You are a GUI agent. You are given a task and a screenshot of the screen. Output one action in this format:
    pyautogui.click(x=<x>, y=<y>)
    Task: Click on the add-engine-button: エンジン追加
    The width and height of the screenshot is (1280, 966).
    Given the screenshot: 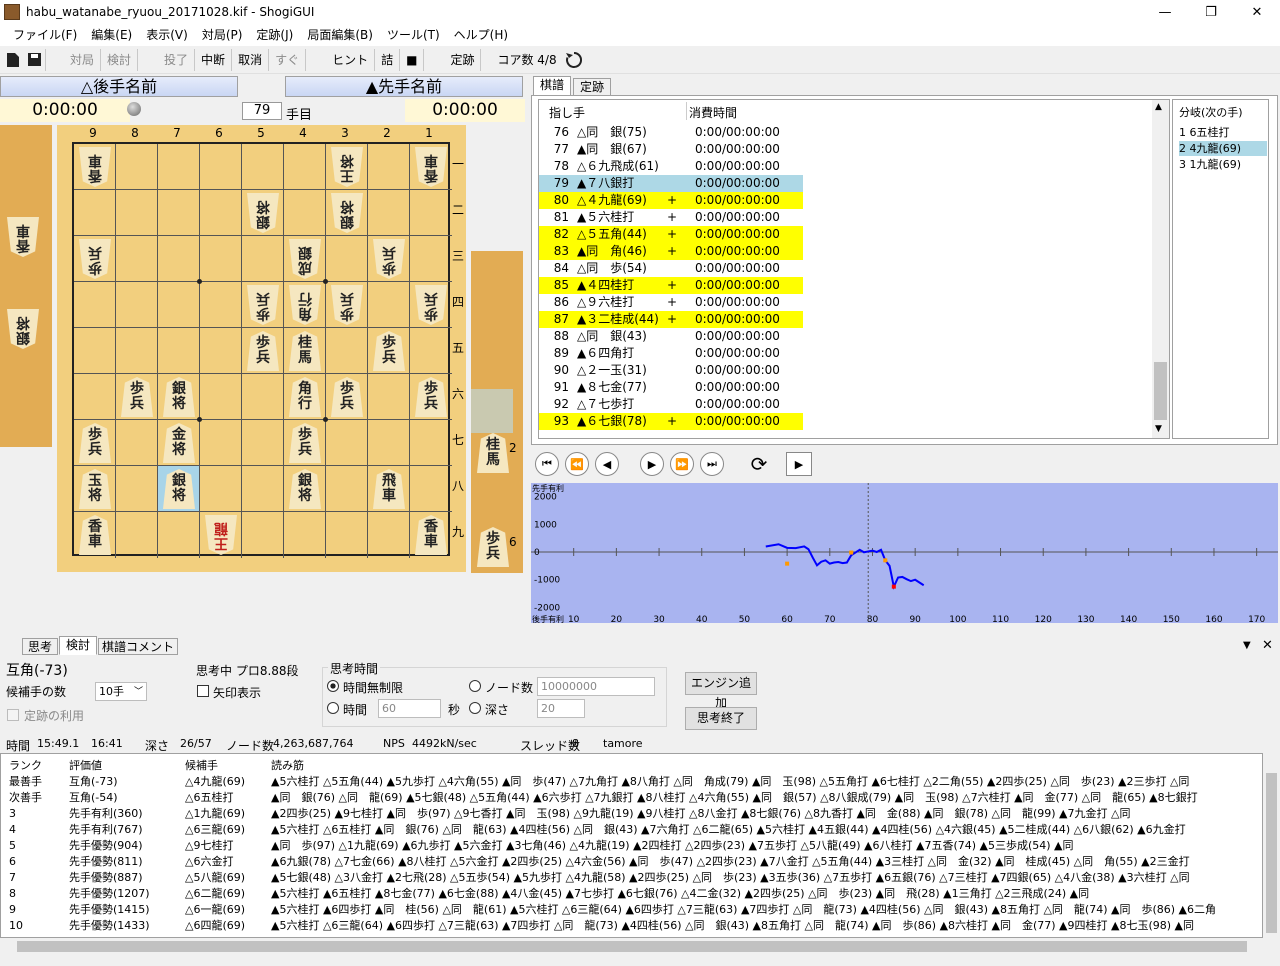 What is the action you would take?
    pyautogui.click(x=721, y=691)
    